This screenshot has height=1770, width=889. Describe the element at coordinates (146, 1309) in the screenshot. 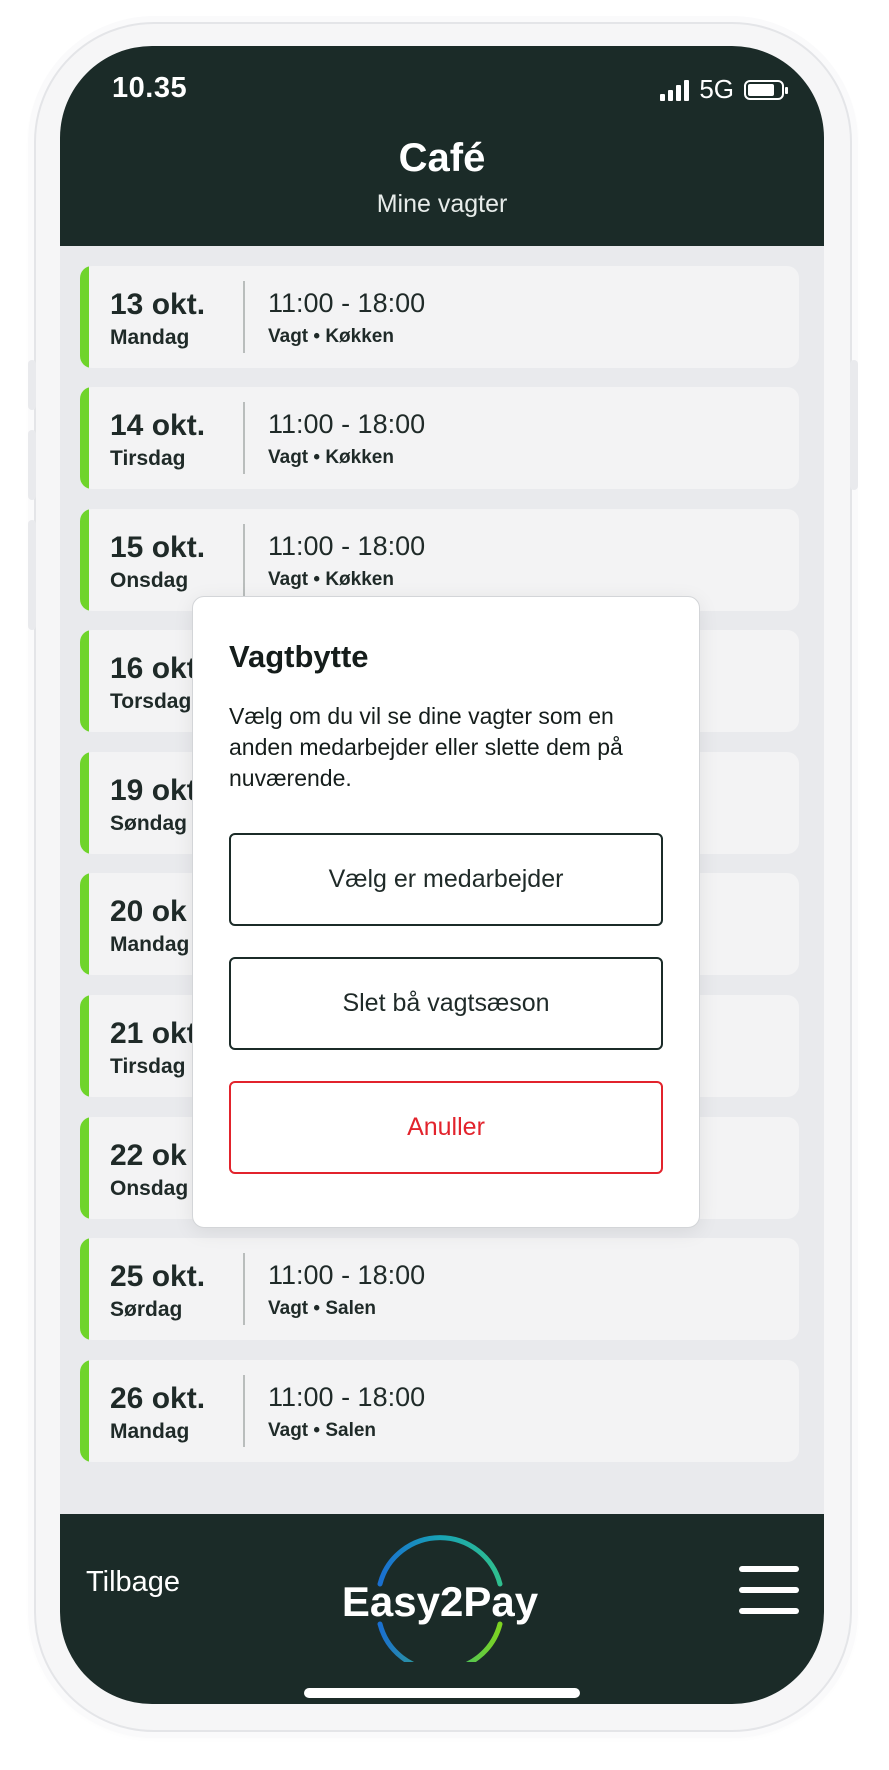

I see `shift-weekday: Sørdag` at that location.